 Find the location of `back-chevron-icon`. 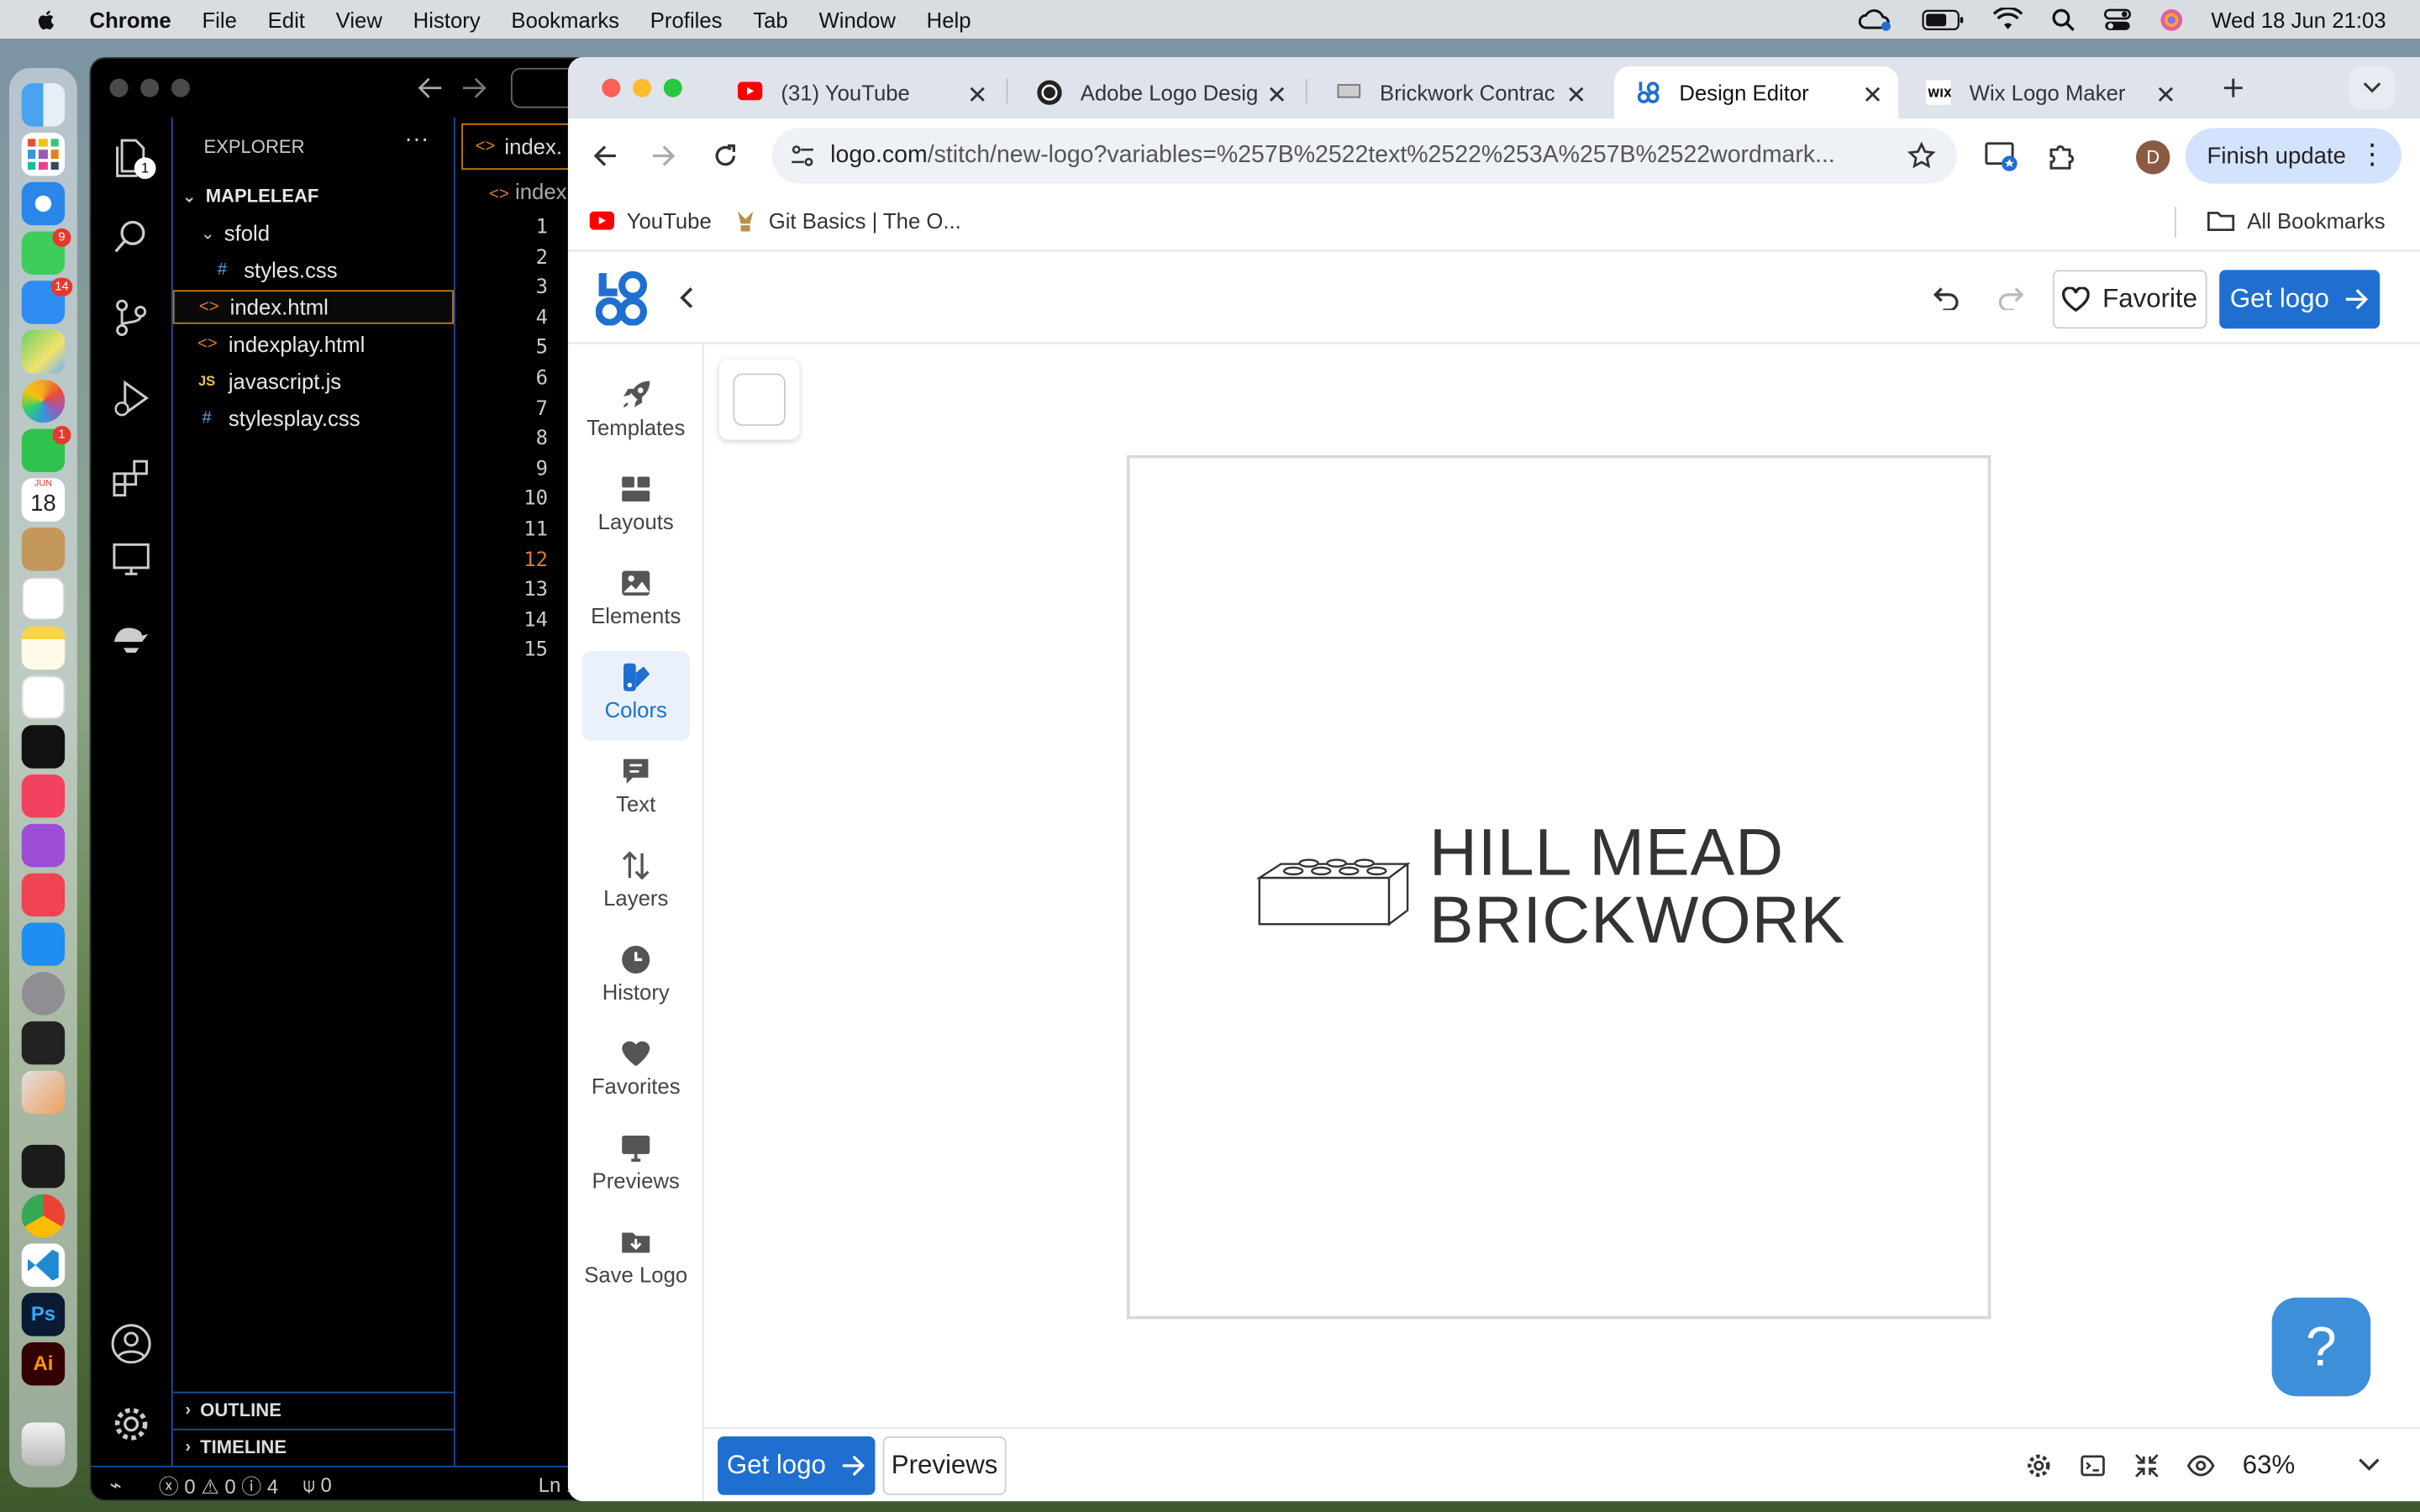

back-chevron-icon is located at coordinates (687, 298).